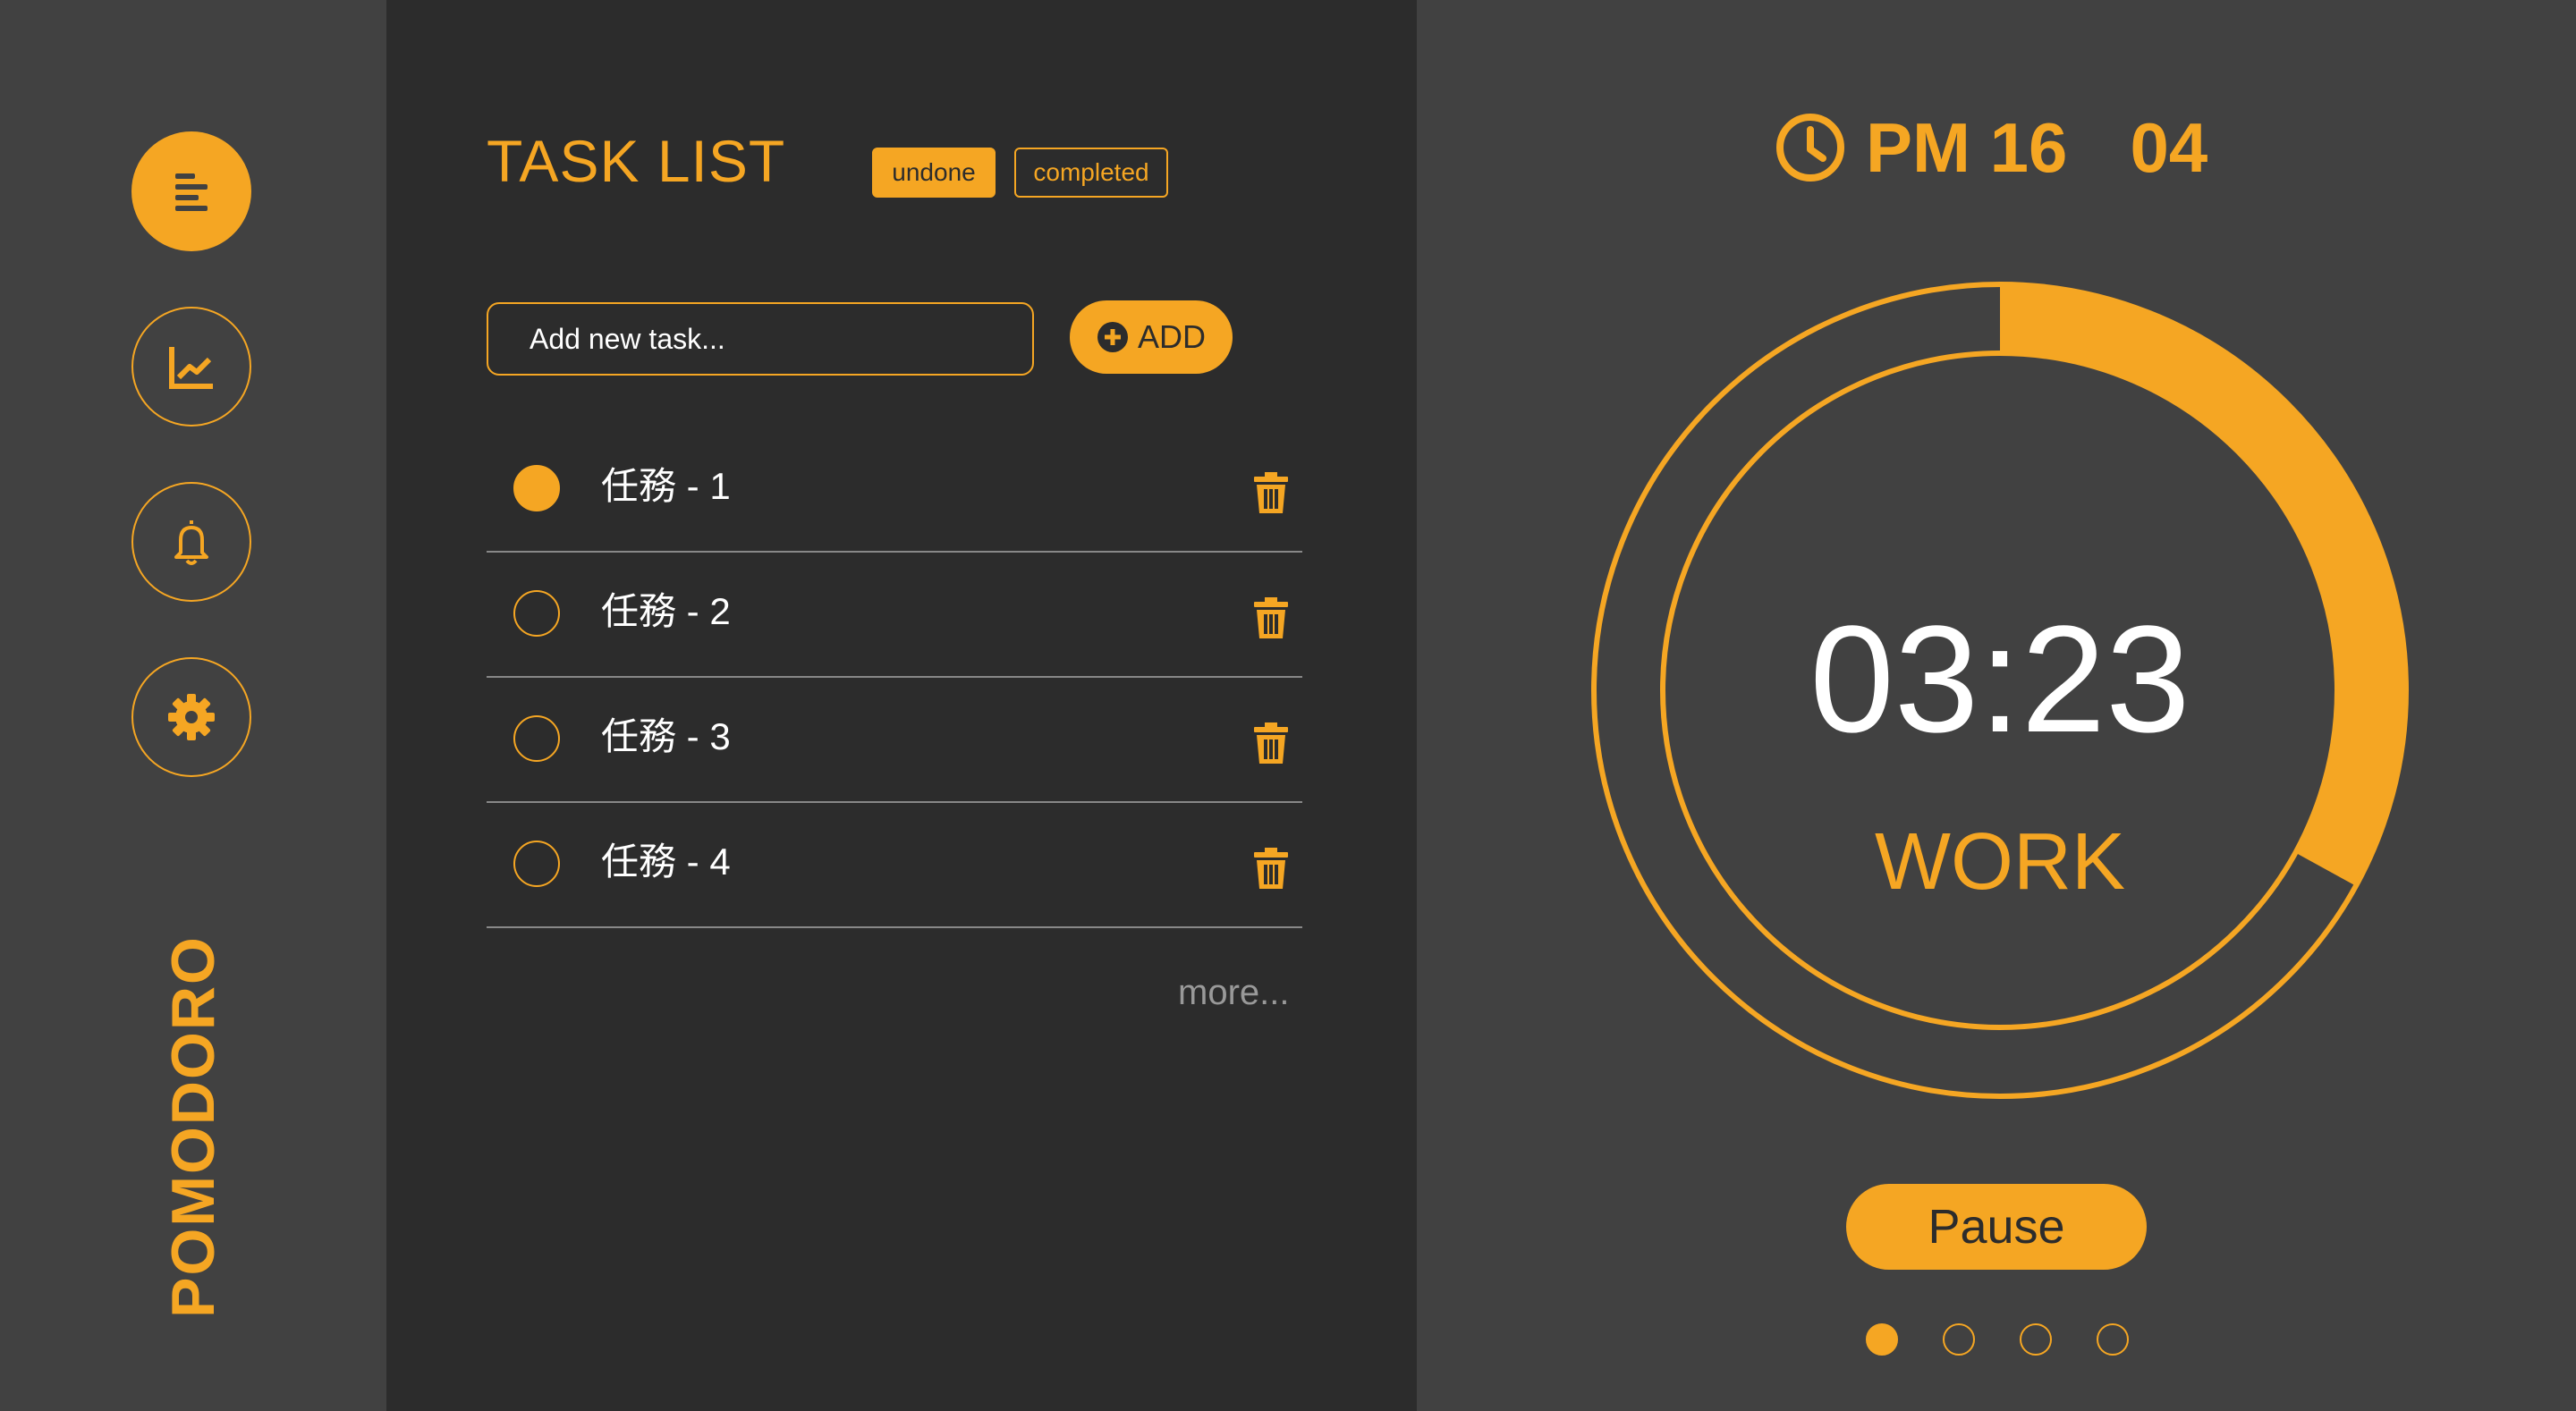 This screenshot has width=2576, height=1411. I want to click on nav-analytics-button, so click(191, 367).